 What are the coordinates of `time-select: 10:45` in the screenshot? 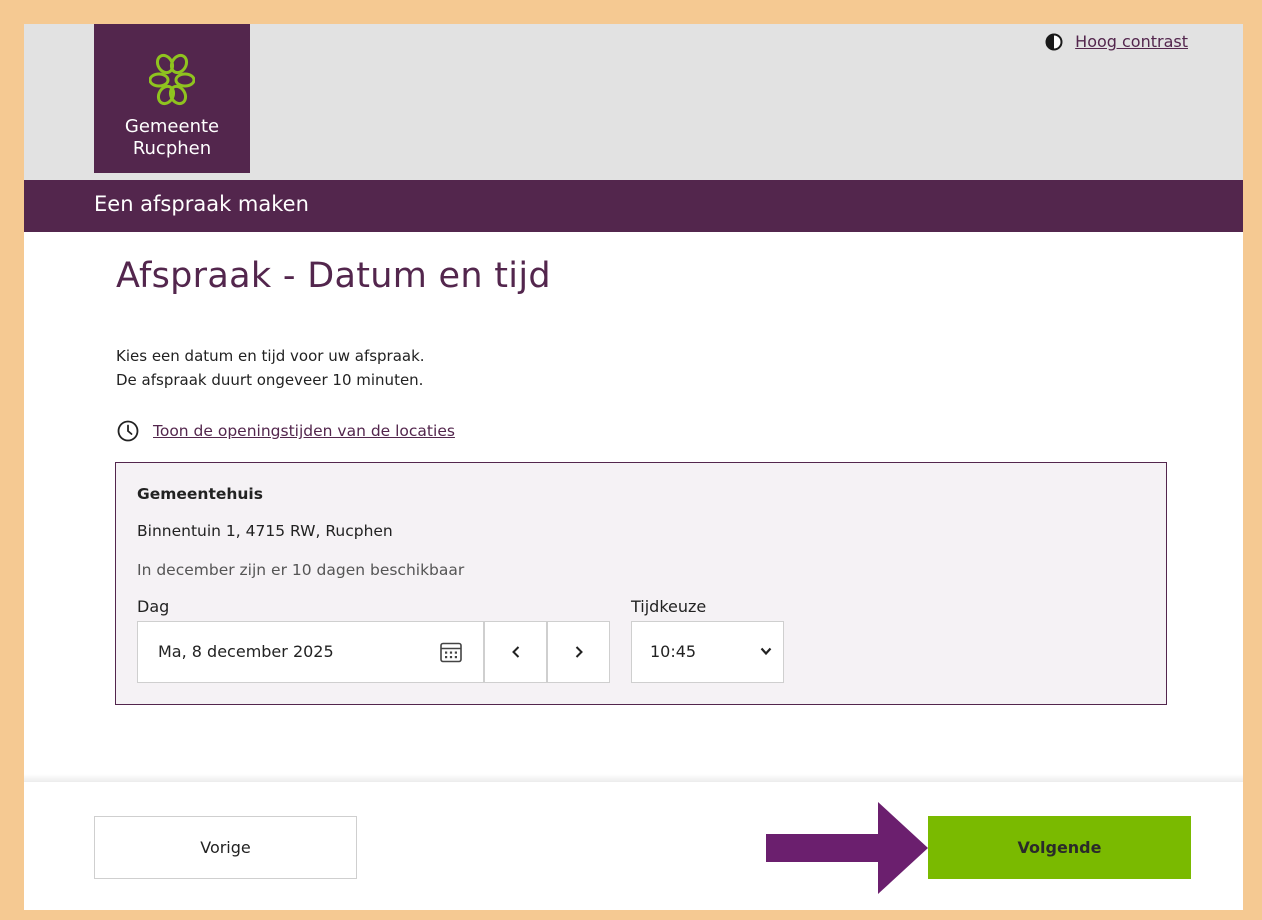 It's located at (707, 652).